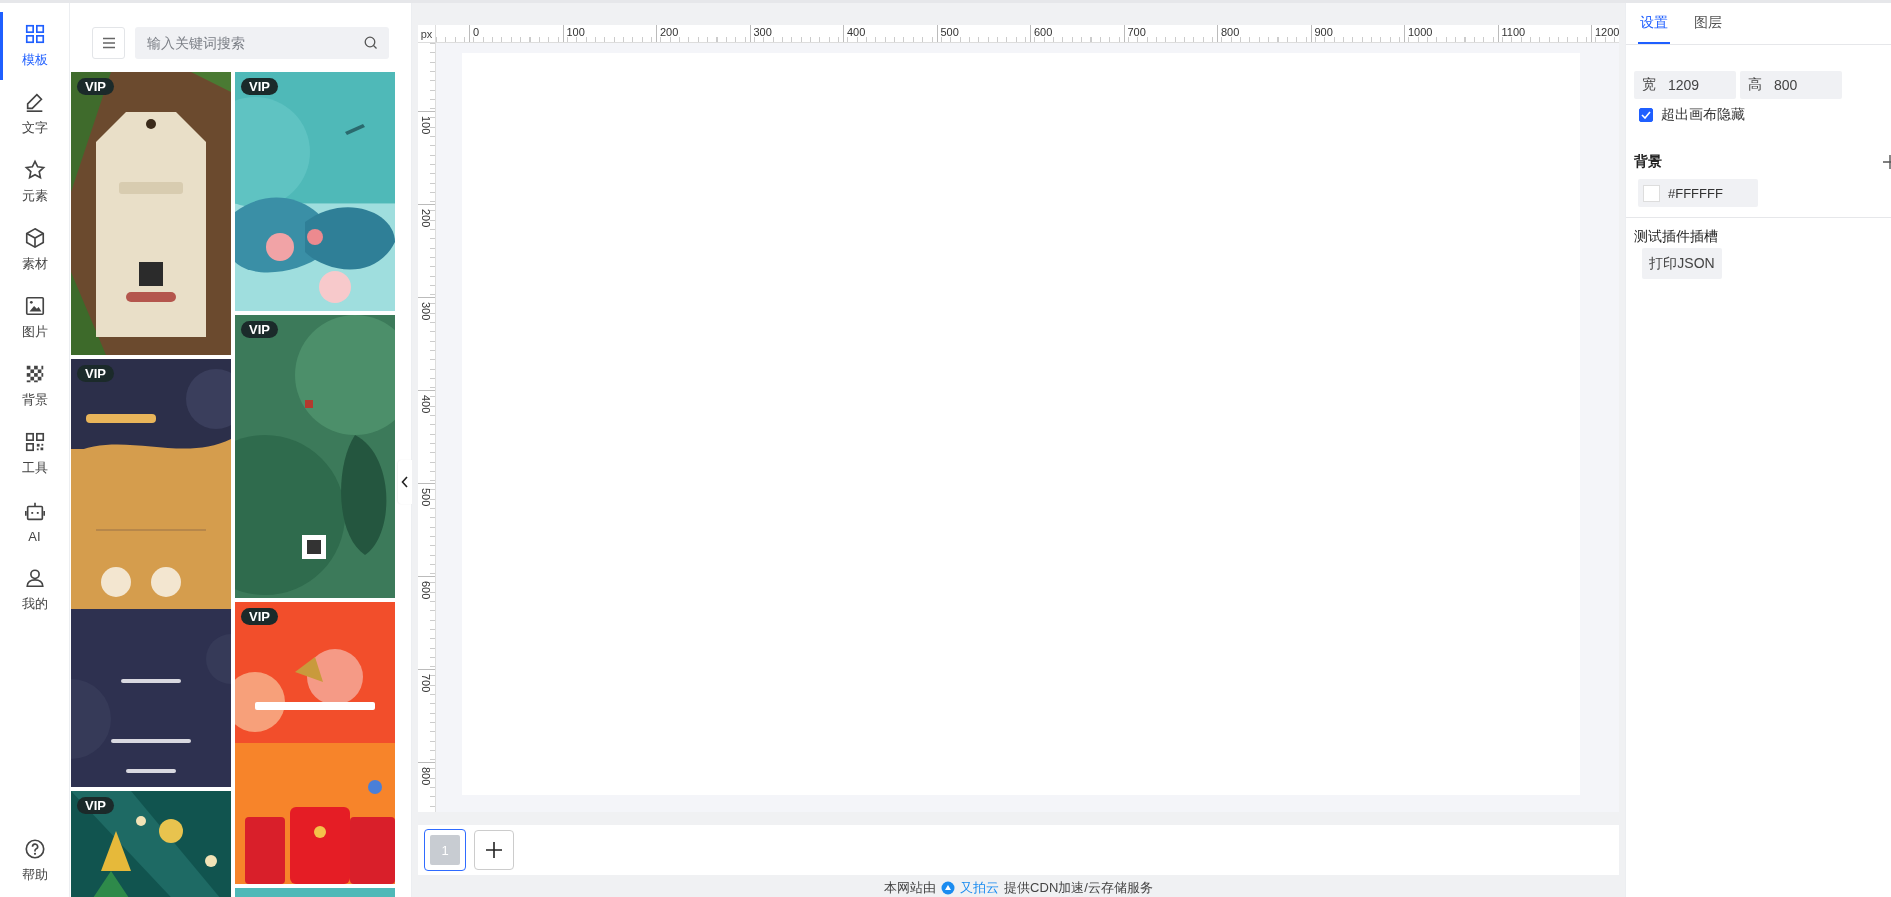 The image size is (1891, 897). Describe the element at coordinates (980, 888) in the screenshot. I see `brand-name: 又拍云` at that location.